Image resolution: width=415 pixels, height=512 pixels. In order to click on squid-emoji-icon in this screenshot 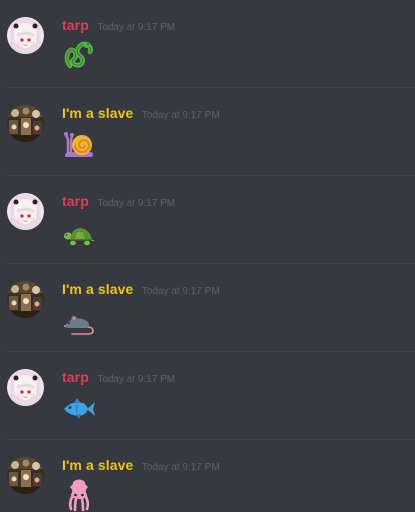, I will do `click(79, 495)`.